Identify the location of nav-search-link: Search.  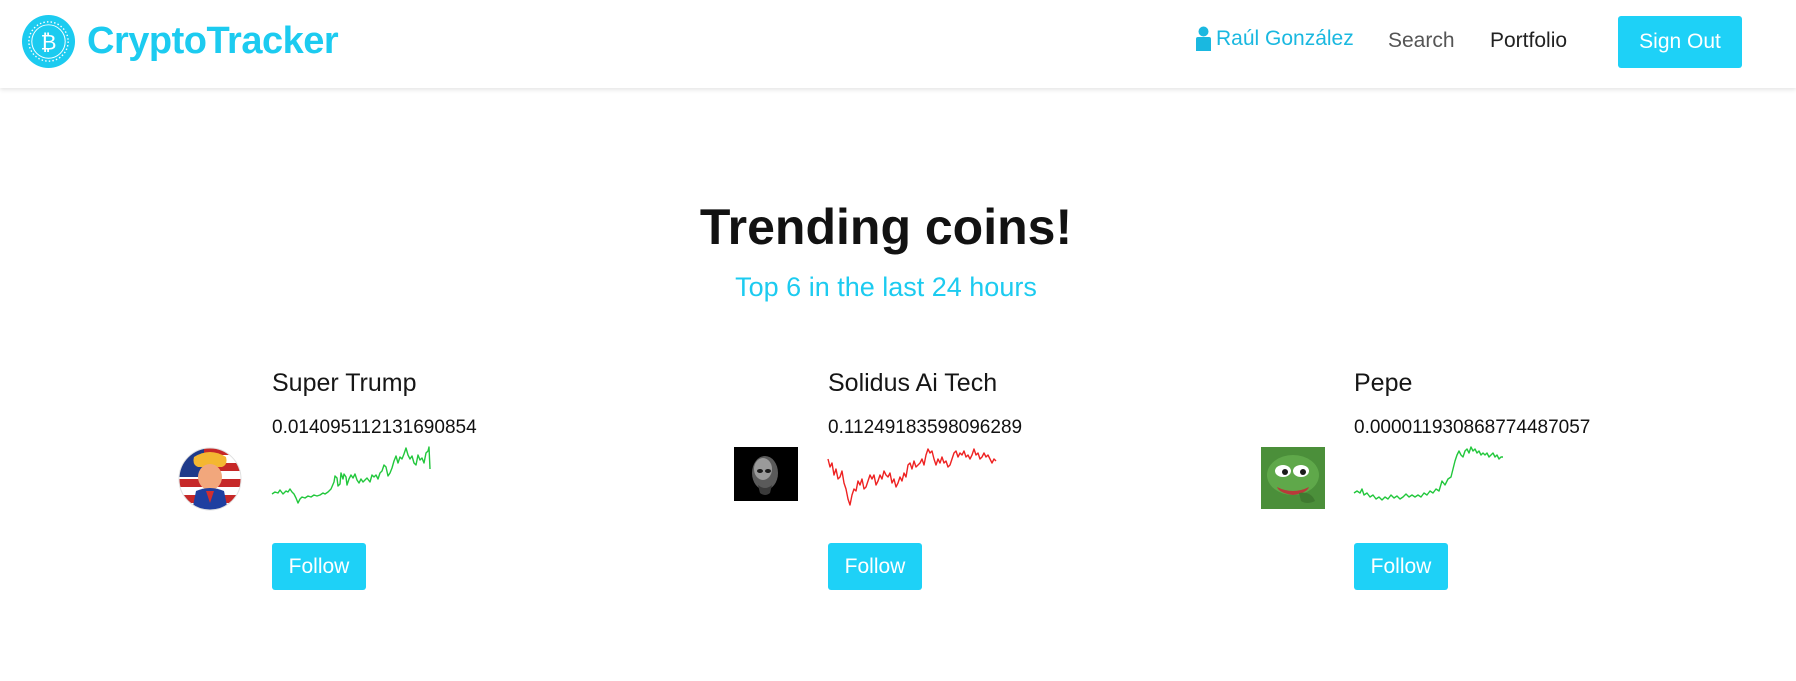
(1421, 41).